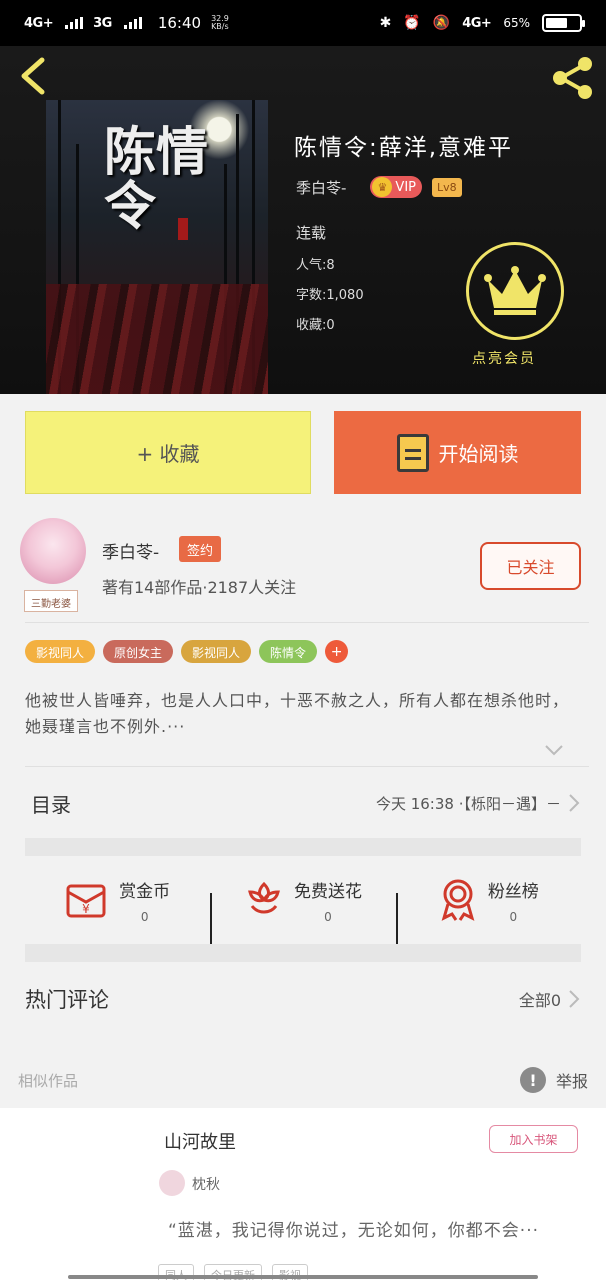 This screenshot has width=606, height=1280. What do you see at coordinates (34, 76) in the screenshot?
I see `back-arrow-icon` at bounding box center [34, 76].